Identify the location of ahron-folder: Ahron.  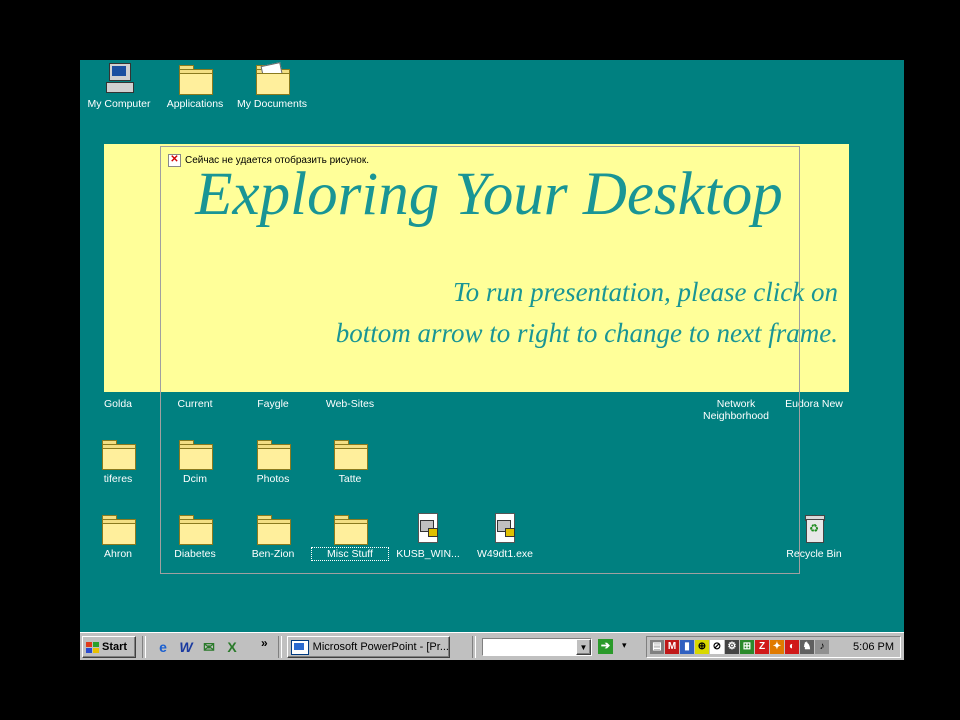
(118, 536).